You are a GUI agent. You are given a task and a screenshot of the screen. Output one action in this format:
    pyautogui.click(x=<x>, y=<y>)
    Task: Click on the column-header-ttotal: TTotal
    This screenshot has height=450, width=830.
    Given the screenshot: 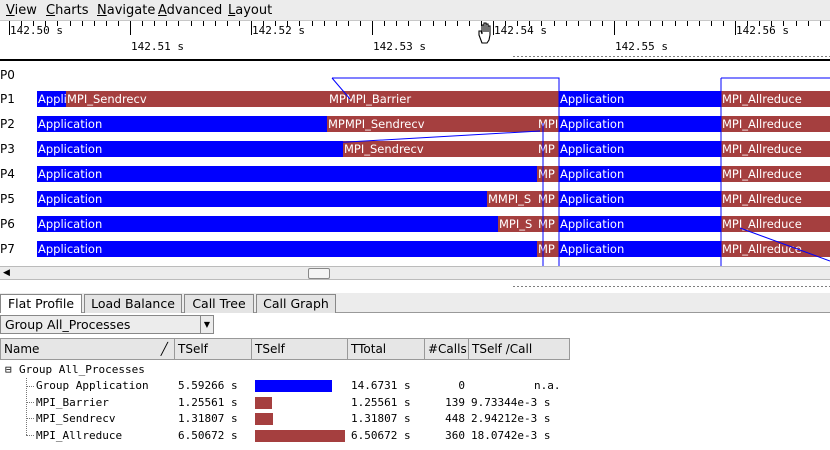 What is the action you would take?
    pyautogui.click(x=386, y=349)
    